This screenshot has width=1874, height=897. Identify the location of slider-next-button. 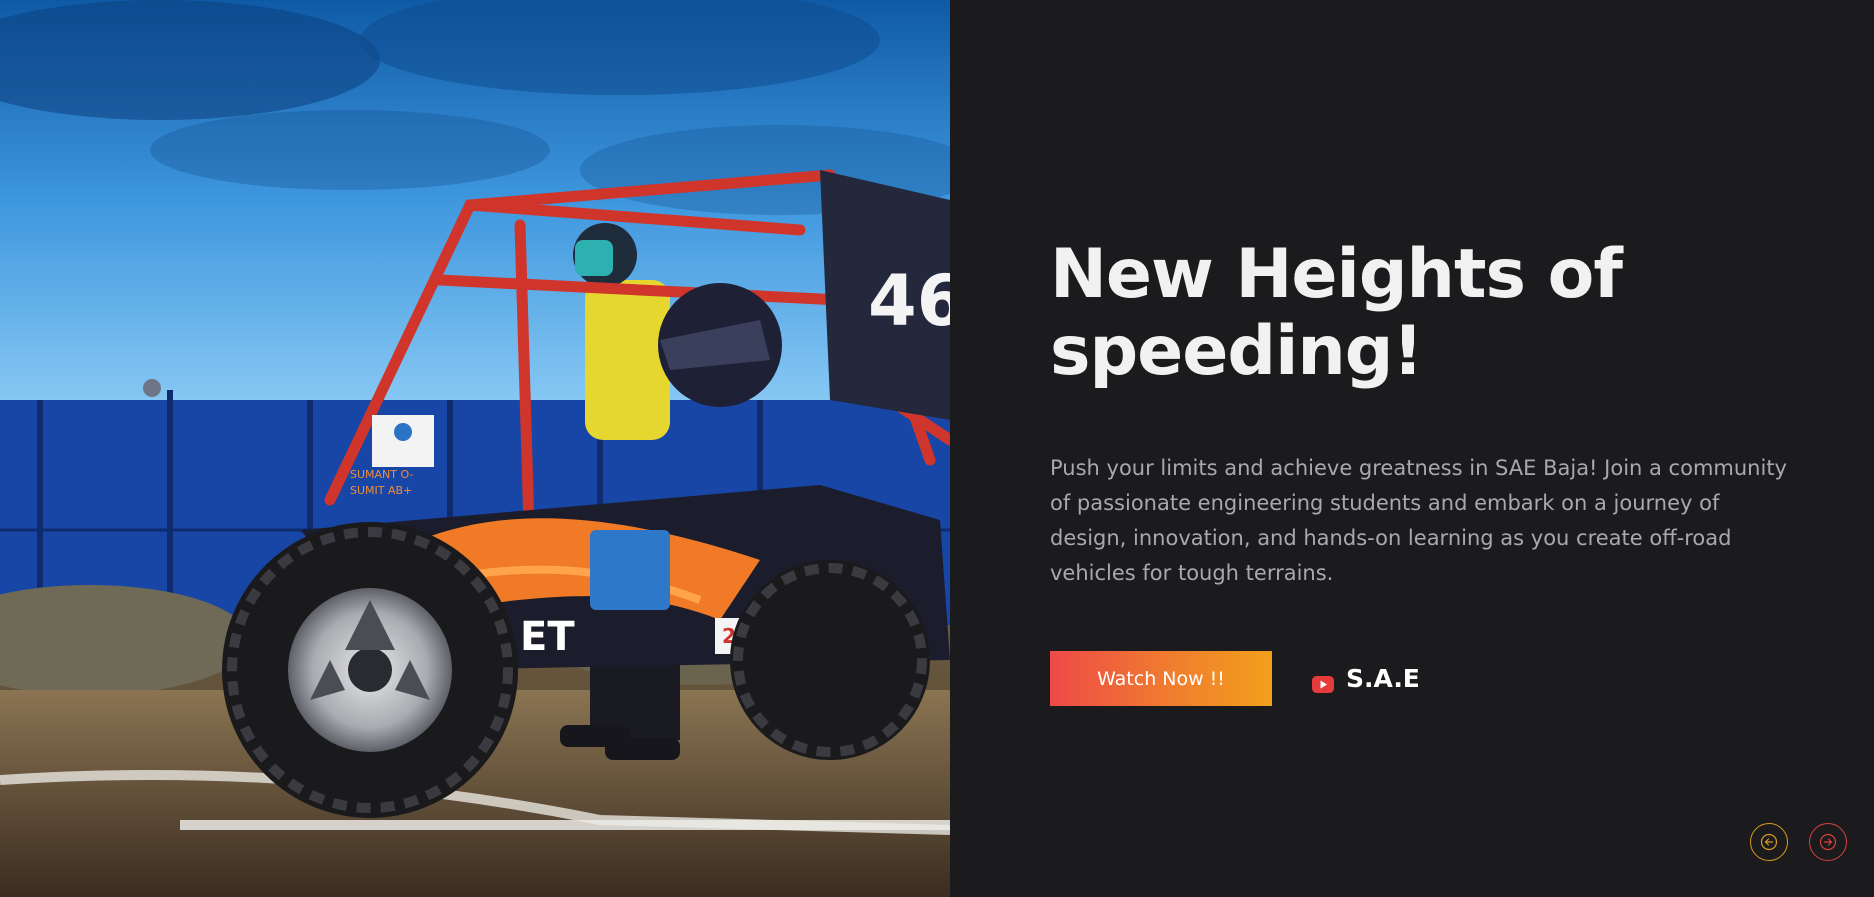
(1828, 842).